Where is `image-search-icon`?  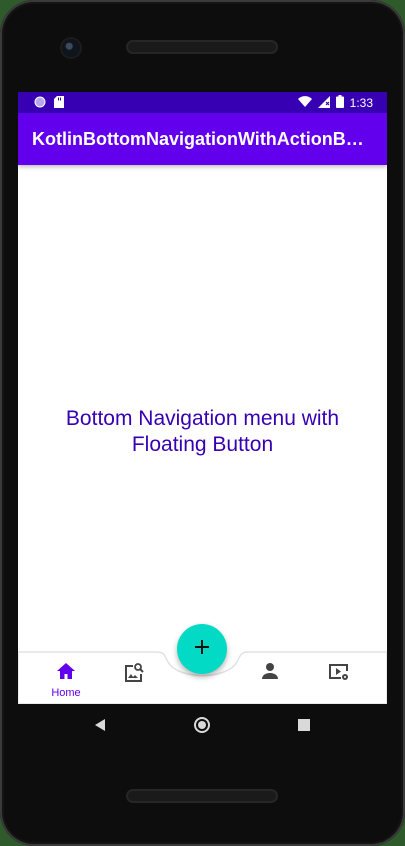 image-search-icon is located at coordinates (134, 675).